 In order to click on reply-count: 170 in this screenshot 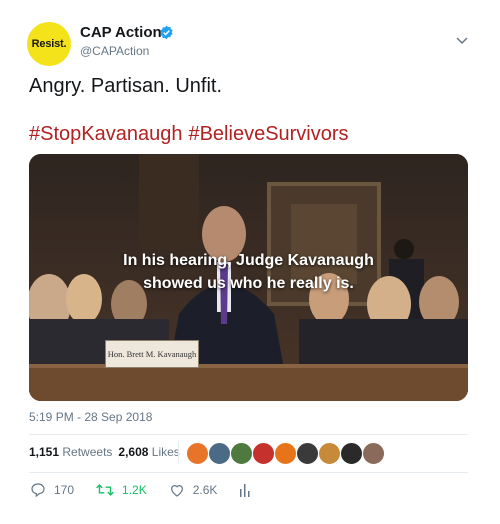, I will do `click(64, 490)`.